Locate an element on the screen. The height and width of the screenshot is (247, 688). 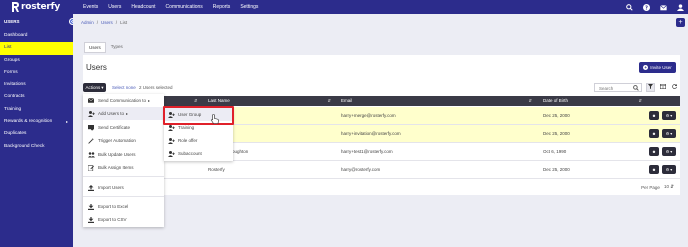
caret-right-icon: ▸ is located at coordinates (66, 122).